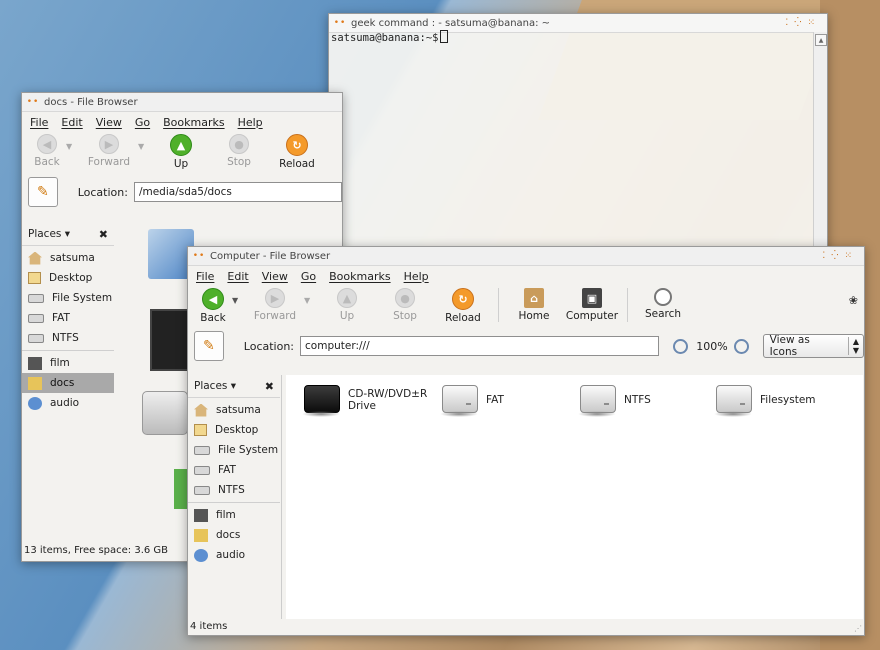 The height and width of the screenshot is (650, 880). What do you see at coordinates (858, 628) in the screenshot?
I see `resize-grip-icon: ⋰` at bounding box center [858, 628].